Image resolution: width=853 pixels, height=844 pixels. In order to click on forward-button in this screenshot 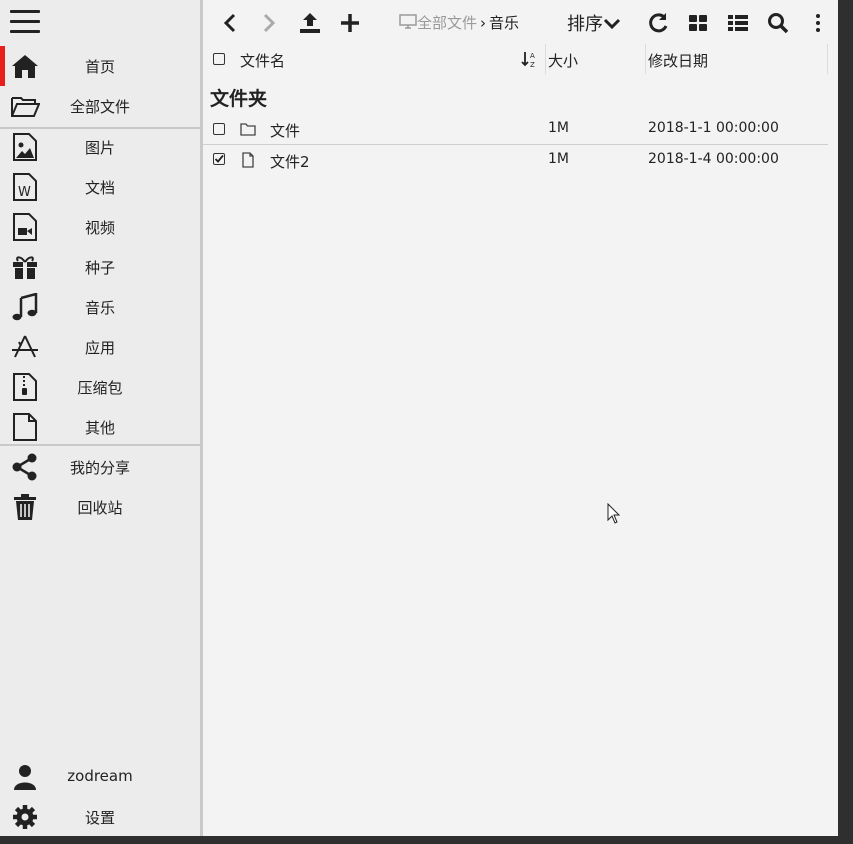, I will do `click(268, 23)`.